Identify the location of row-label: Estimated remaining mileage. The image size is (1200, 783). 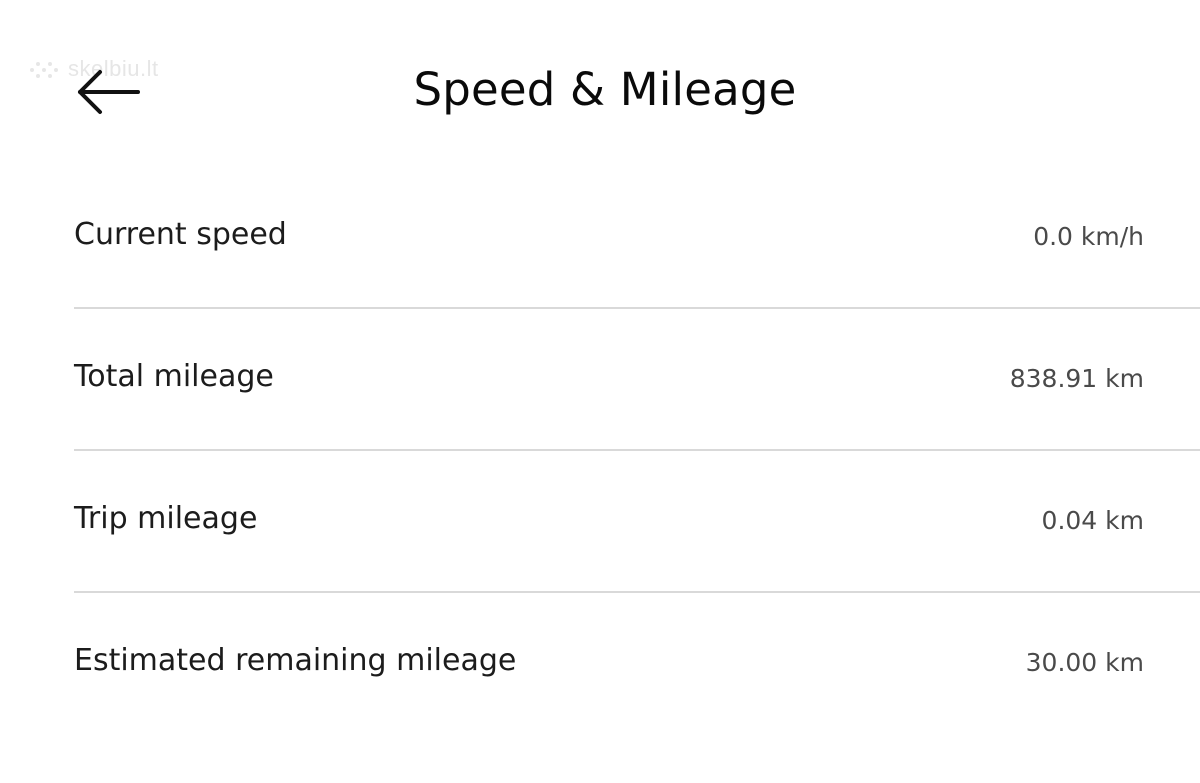
(295, 660).